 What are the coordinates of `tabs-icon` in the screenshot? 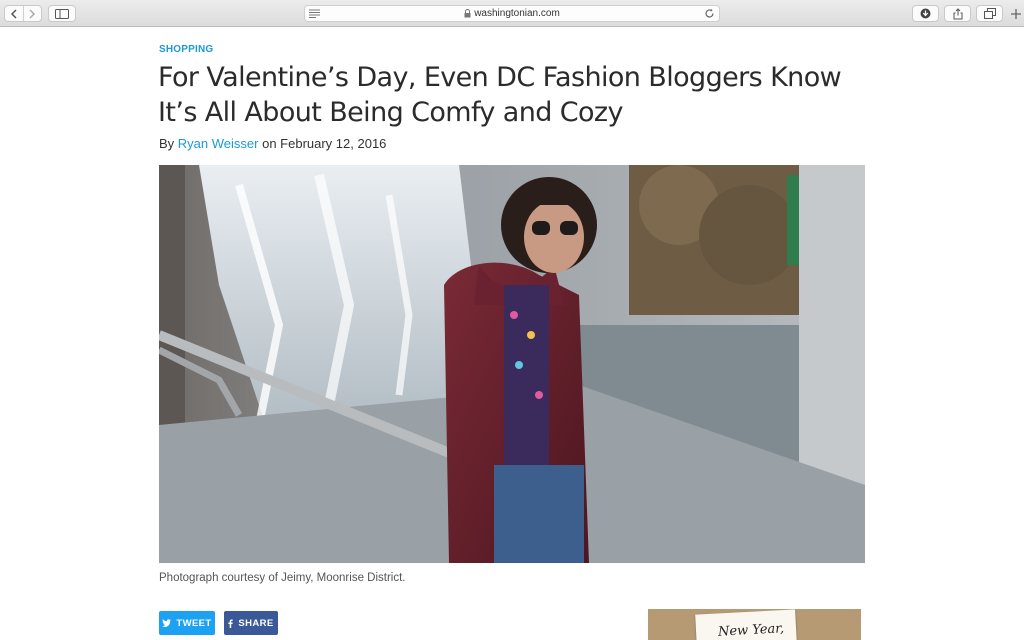 It's located at (989, 13).